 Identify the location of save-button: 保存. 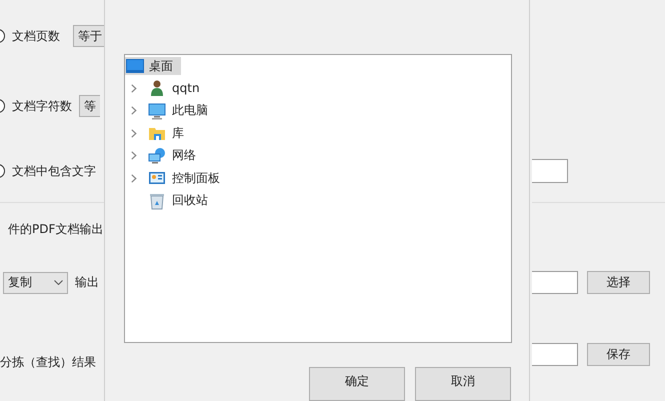
(618, 354).